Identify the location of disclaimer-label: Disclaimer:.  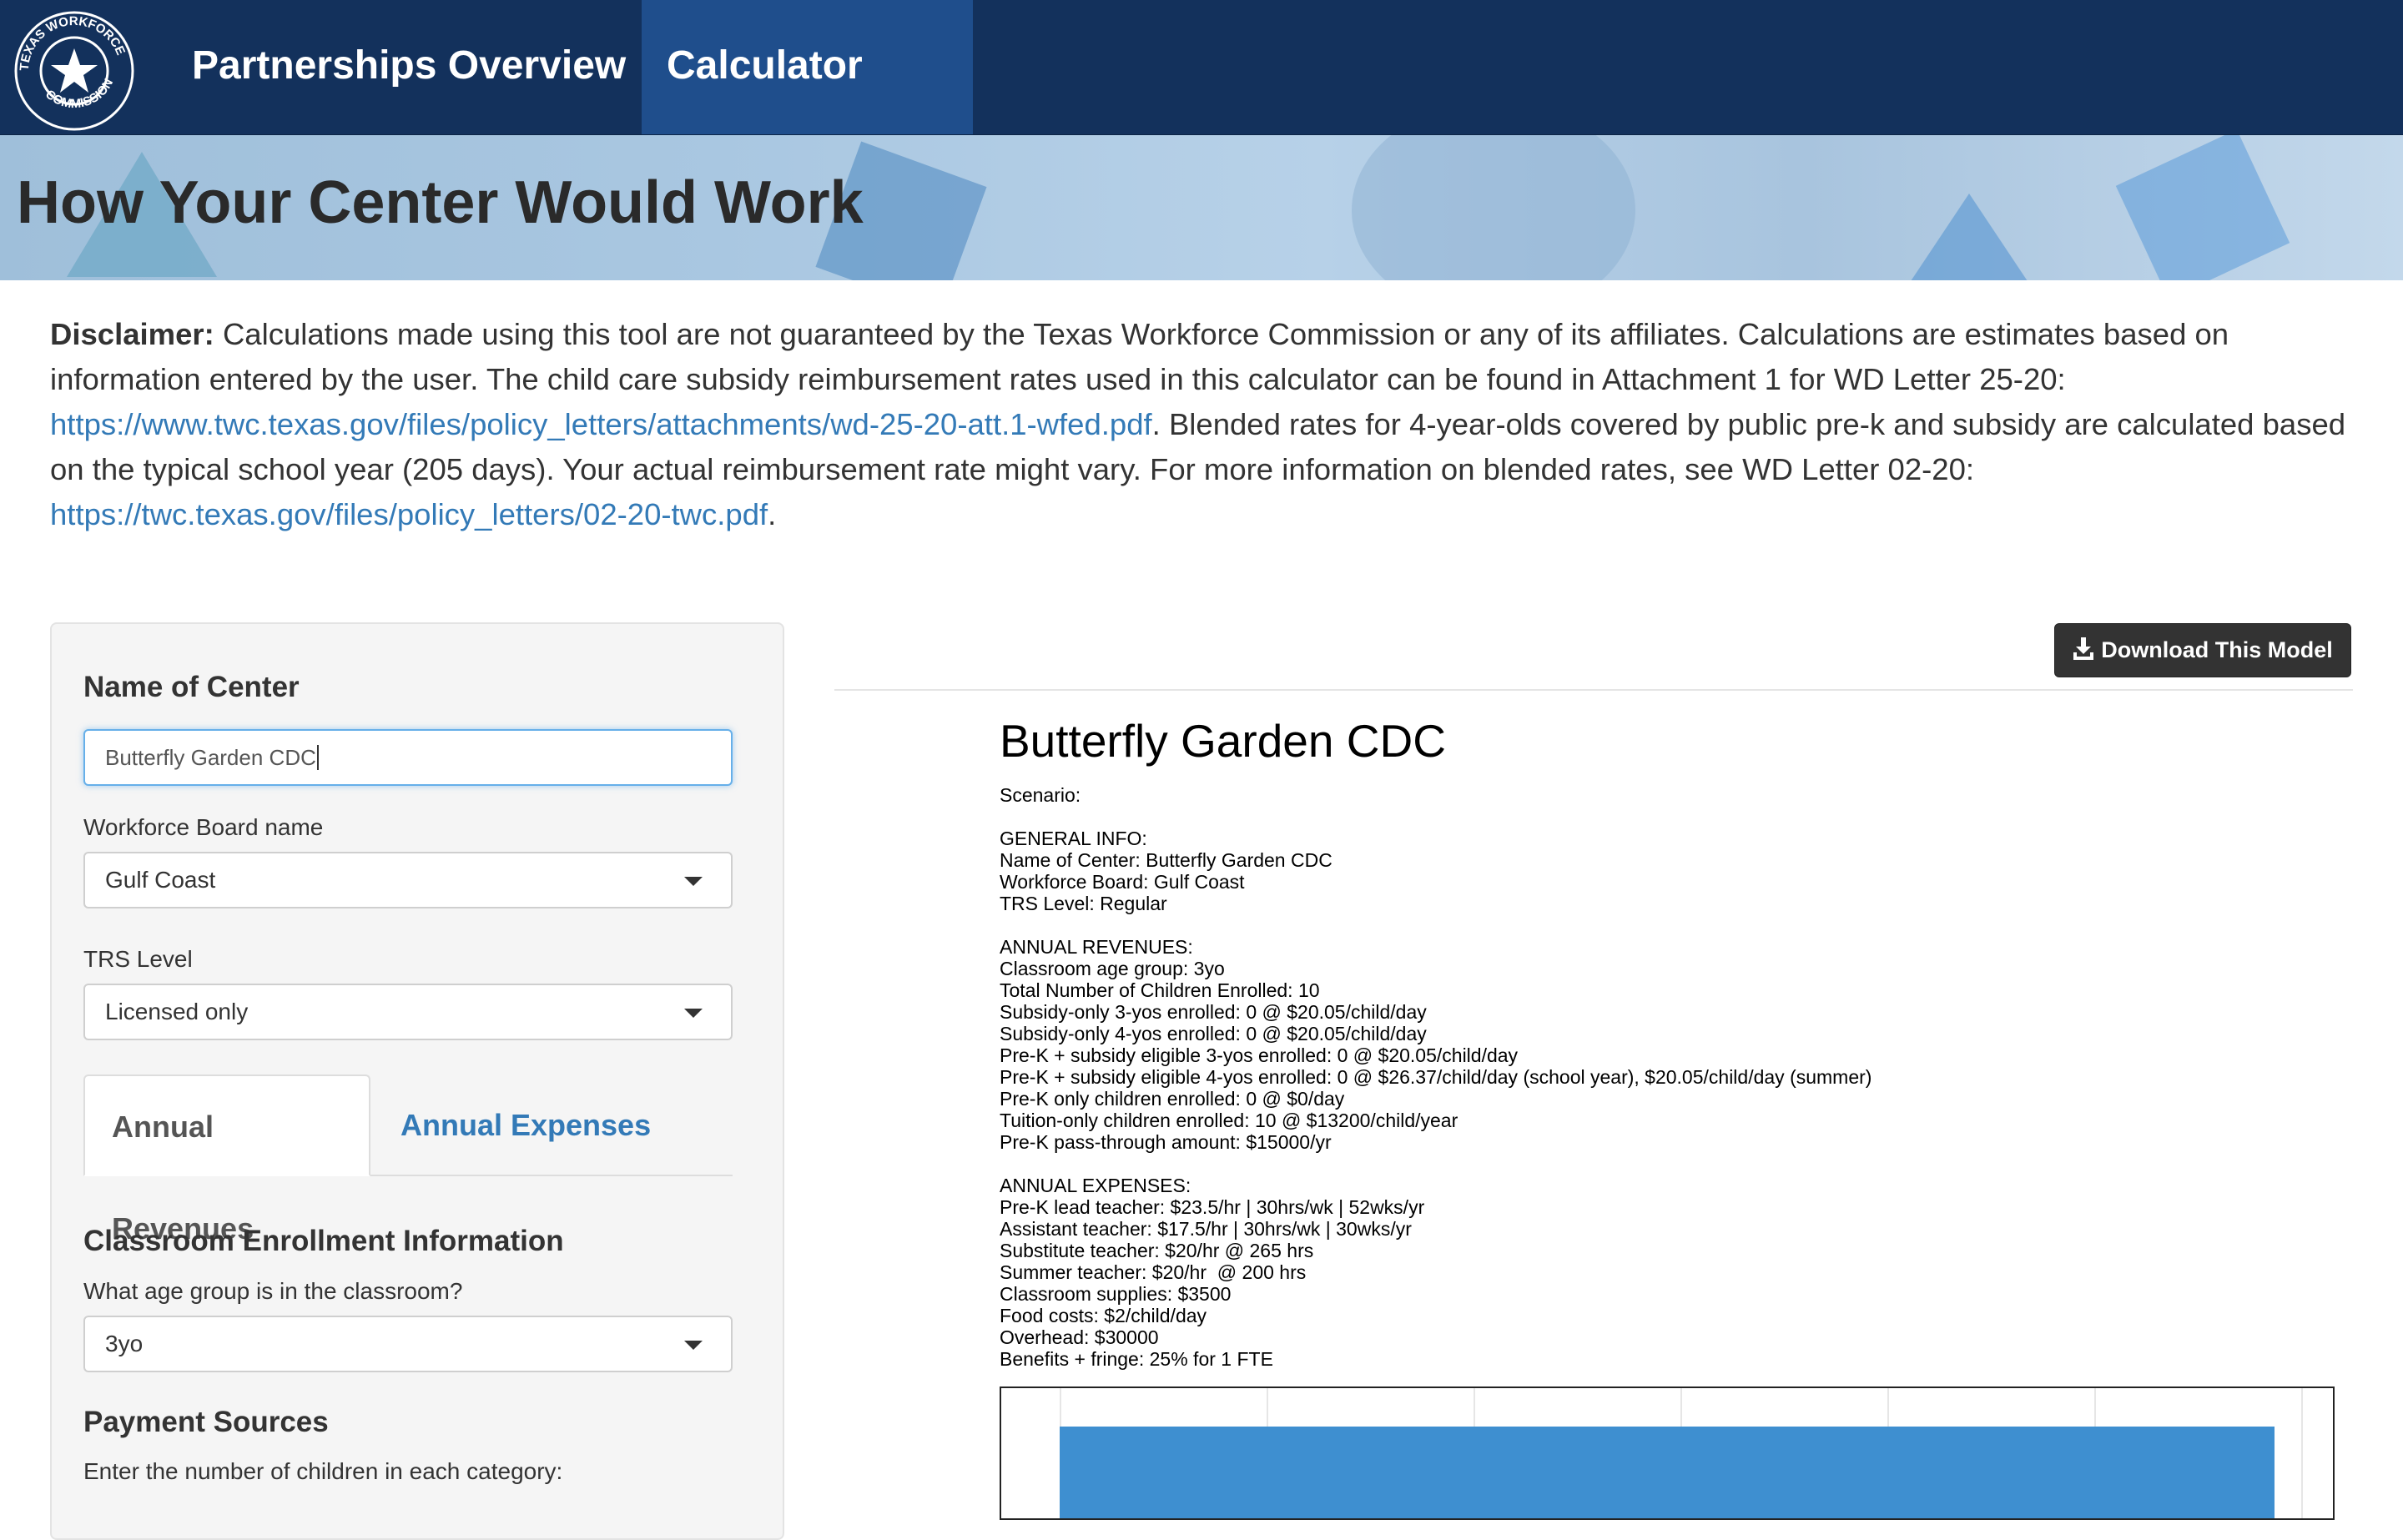
(132, 334).